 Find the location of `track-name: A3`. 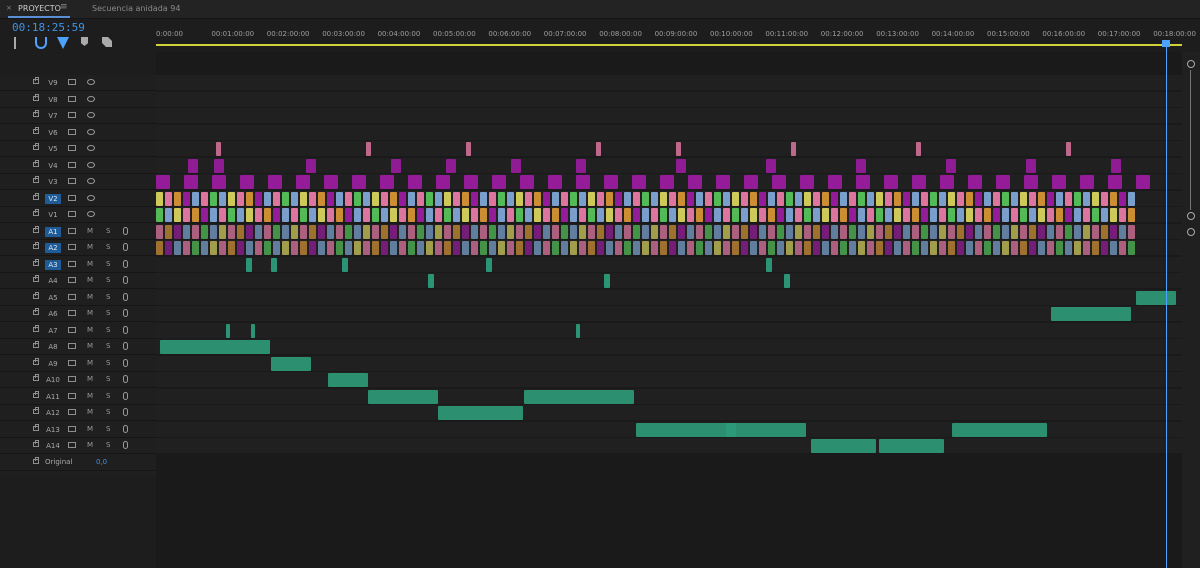

track-name: A3 is located at coordinates (53, 264).